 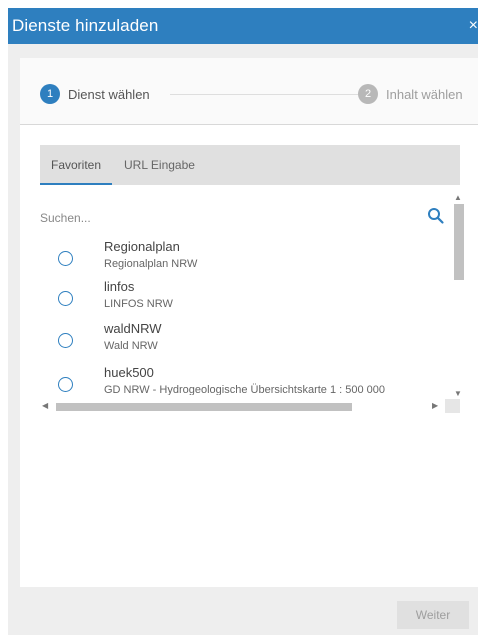 I want to click on service-name: linfos, so click(x=119, y=286).